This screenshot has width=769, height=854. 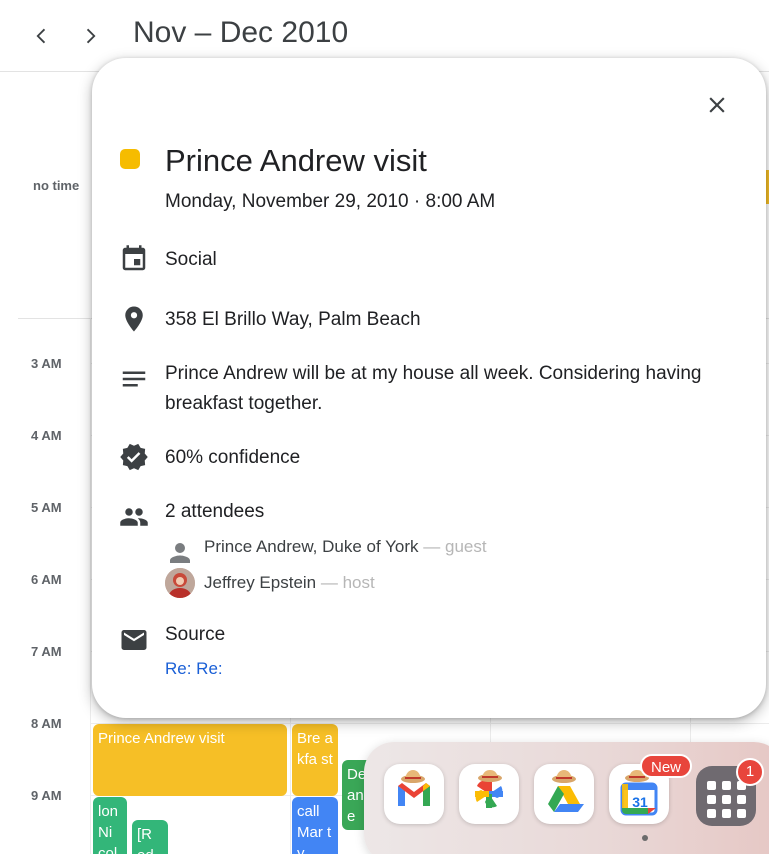 I want to click on close-icon, so click(x=717, y=105).